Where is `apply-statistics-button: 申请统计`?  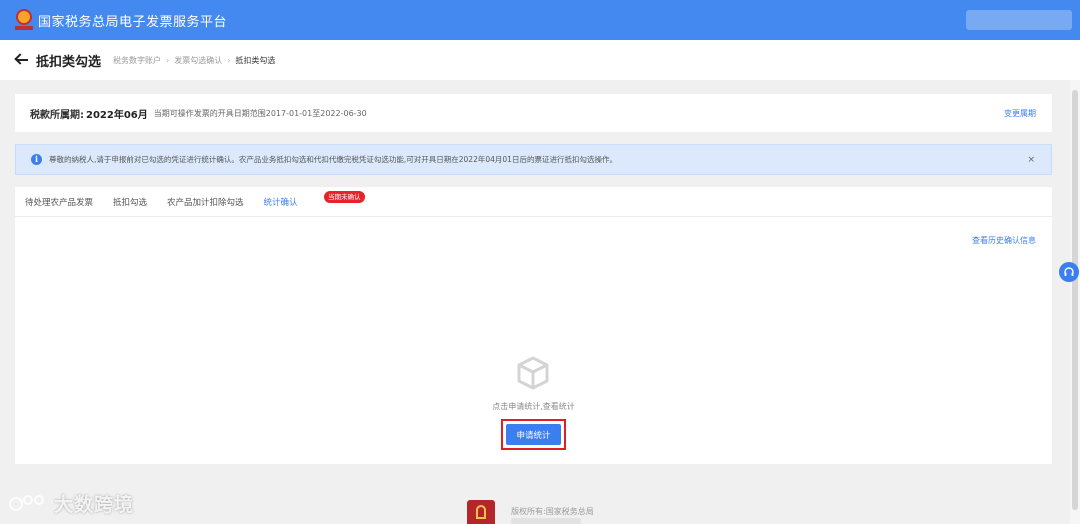
apply-statistics-button: 申请统计 is located at coordinates (533, 434).